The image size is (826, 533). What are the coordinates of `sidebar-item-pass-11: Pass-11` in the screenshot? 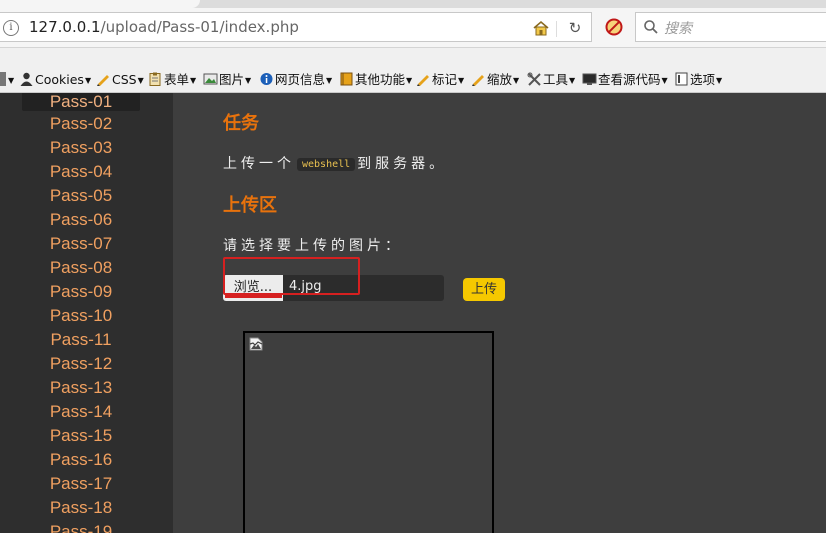 It's located at (81, 340).